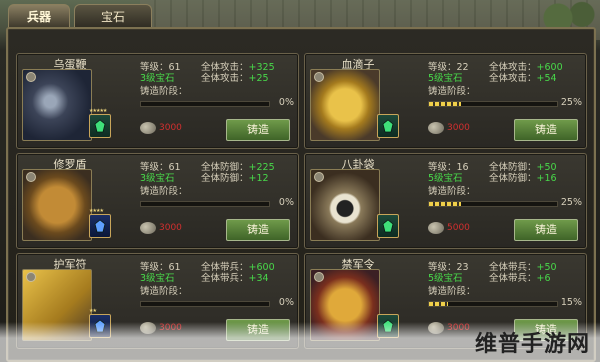  I want to click on tab-bar: 兵器 宝石, so click(80, 16).